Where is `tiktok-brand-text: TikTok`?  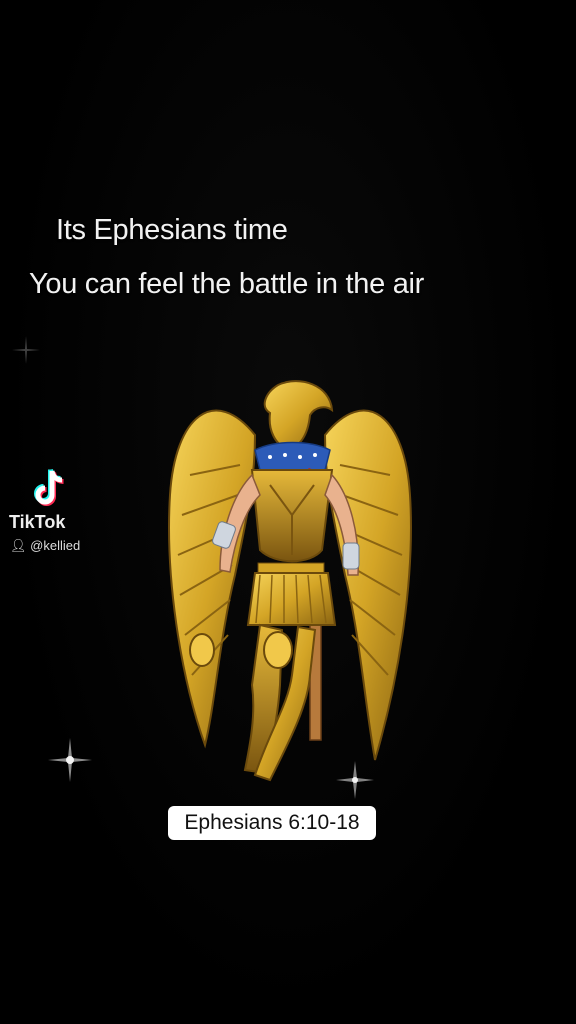
tiktok-brand-text: TikTok is located at coordinates (37, 522).